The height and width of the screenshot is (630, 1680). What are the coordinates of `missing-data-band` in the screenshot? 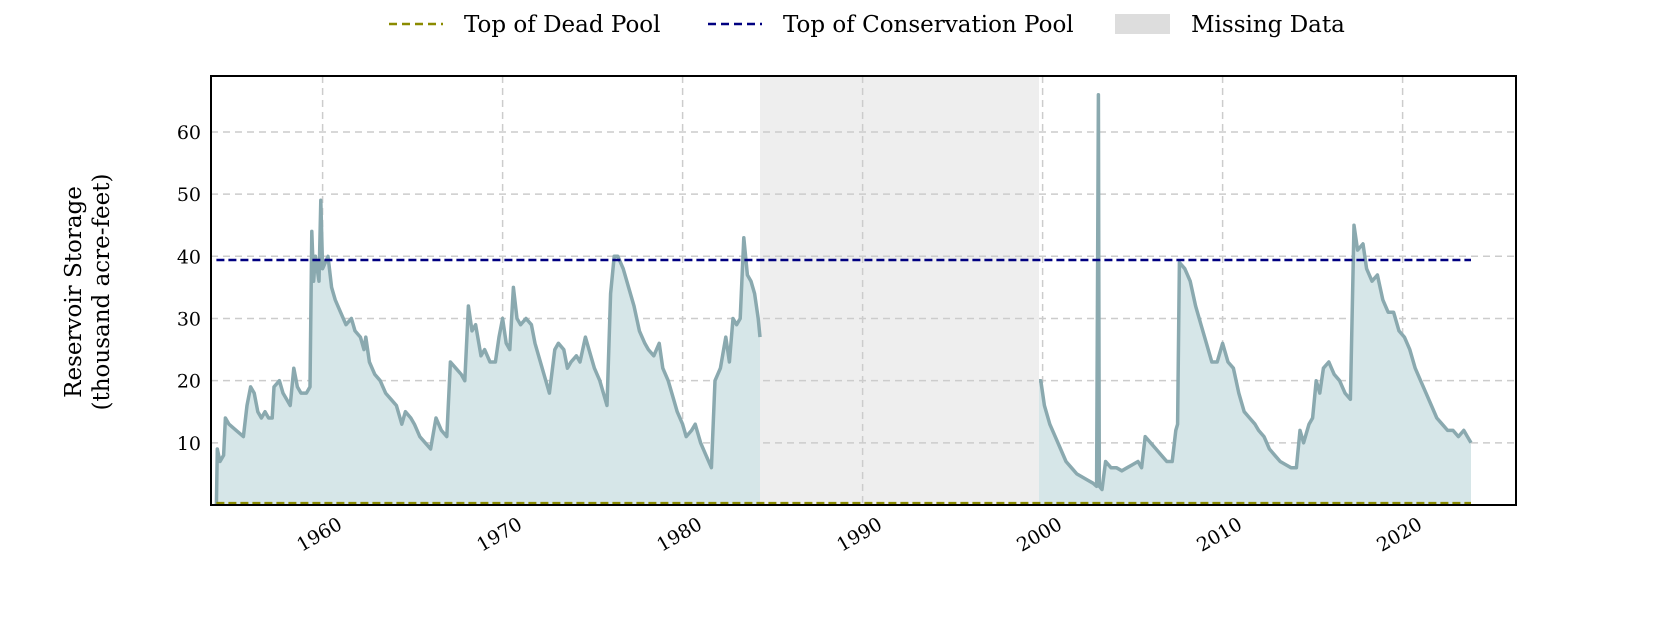 It's located at (899, 290).